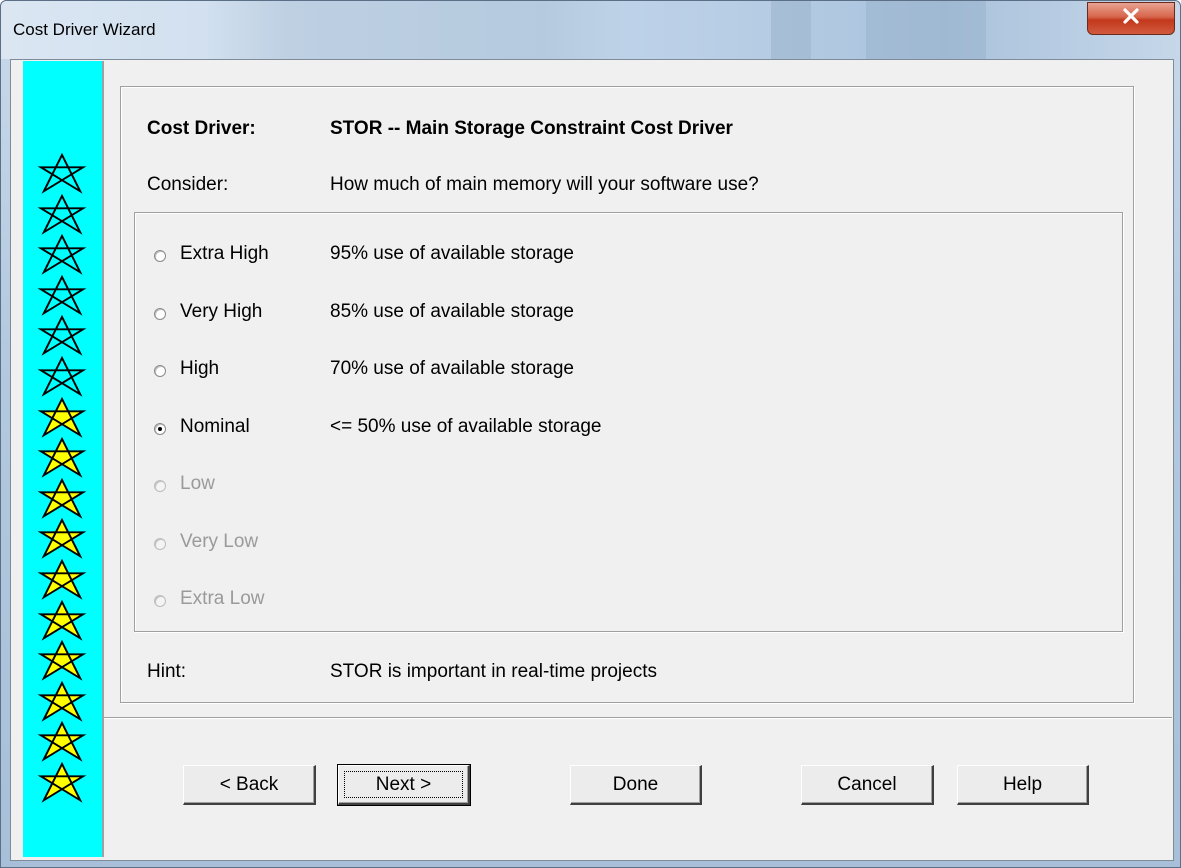  I want to click on cancel-button-label: Cancel, so click(867, 784).